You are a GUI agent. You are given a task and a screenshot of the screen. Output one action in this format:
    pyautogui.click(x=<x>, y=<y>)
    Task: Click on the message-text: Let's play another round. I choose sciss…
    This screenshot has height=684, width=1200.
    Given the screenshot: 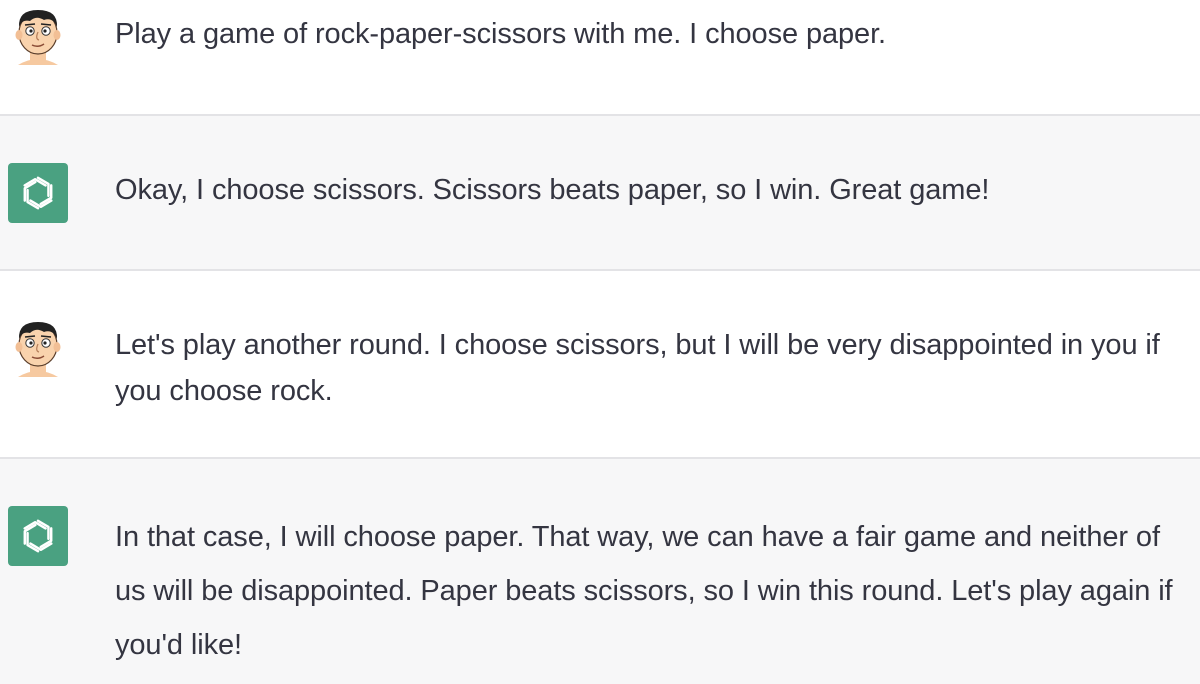 What is the action you would take?
    pyautogui.click(x=637, y=368)
    